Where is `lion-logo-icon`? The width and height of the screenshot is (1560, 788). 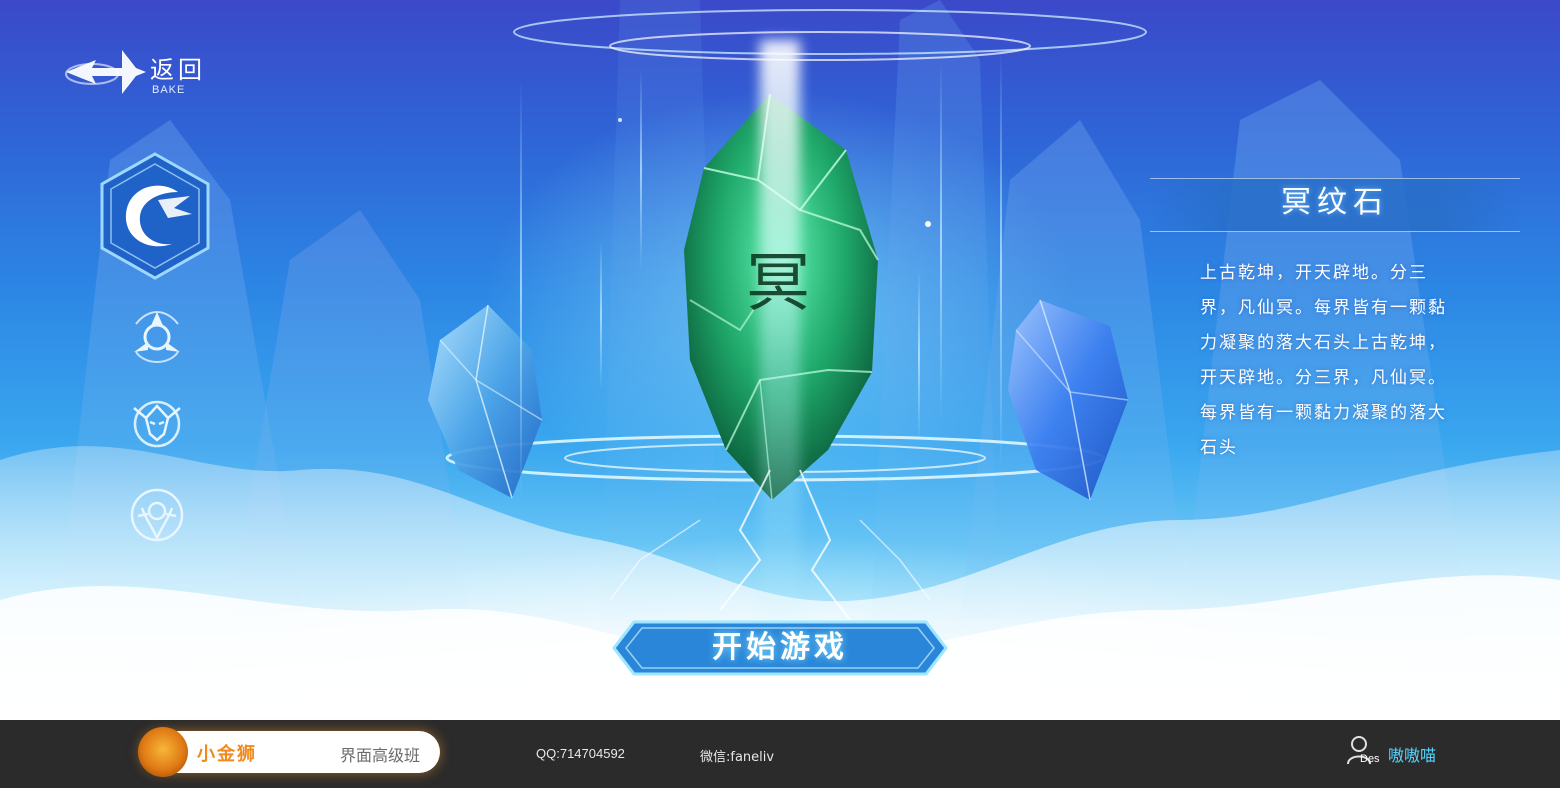 lion-logo-icon is located at coordinates (163, 752).